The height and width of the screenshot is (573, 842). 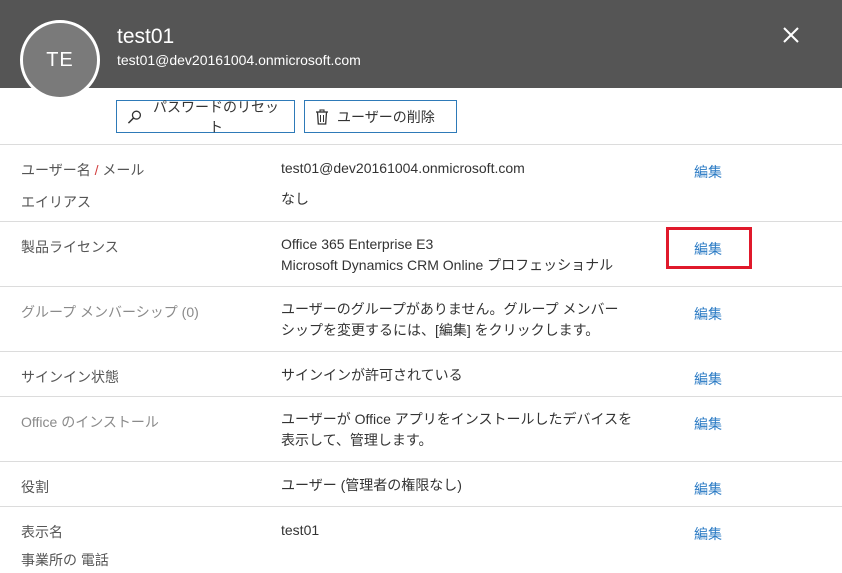 What do you see at coordinates (357, 440) in the screenshot?
I see `office-install-line: 表示して、管理します。` at bounding box center [357, 440].